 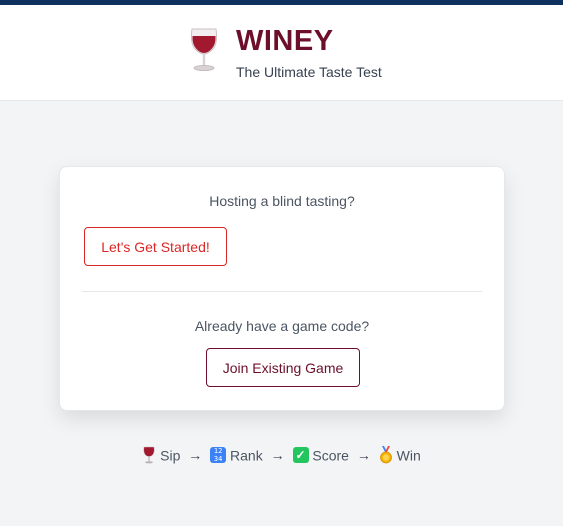 What do you see at coordinates (309, 72) in the screenshot?
I see `app-tagline: The Ultimate Taste Test` at bounding box center [309, 72].